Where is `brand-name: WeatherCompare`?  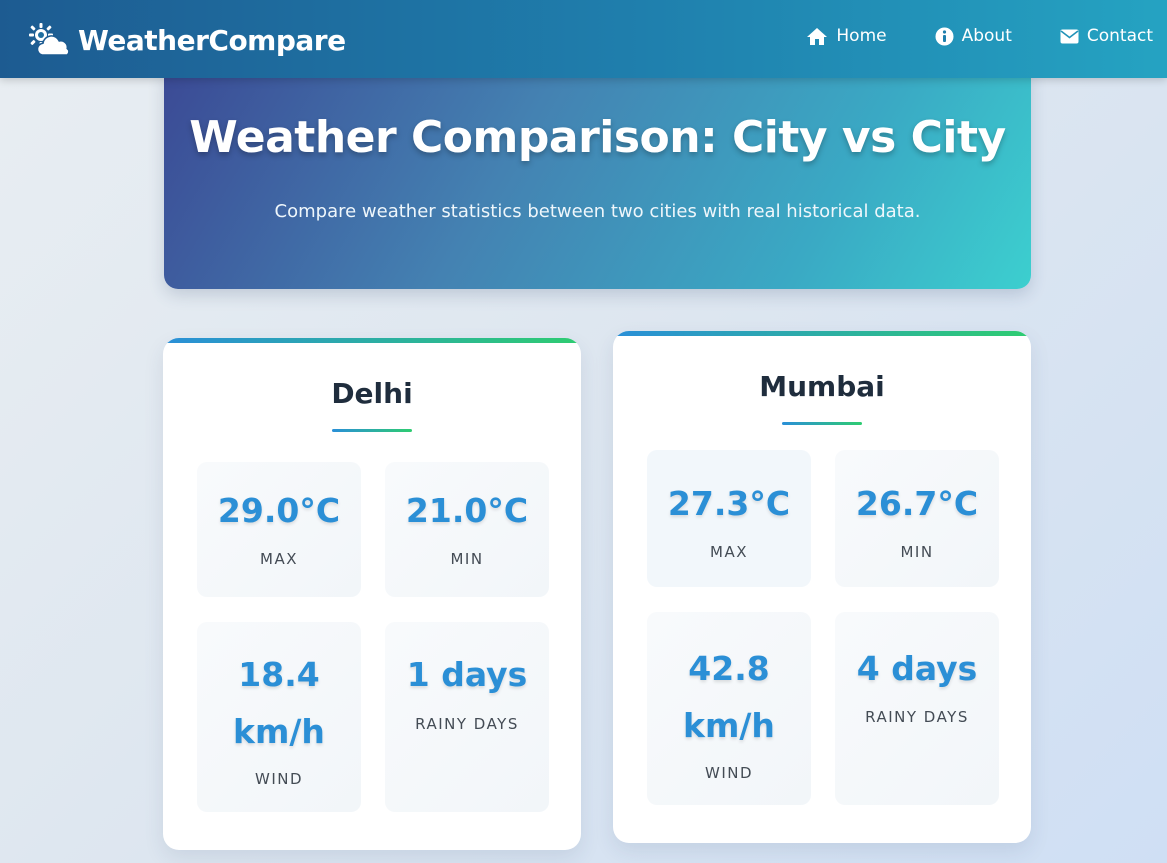
brand-name: WeatherCompare is located at coordinates (212, 40).